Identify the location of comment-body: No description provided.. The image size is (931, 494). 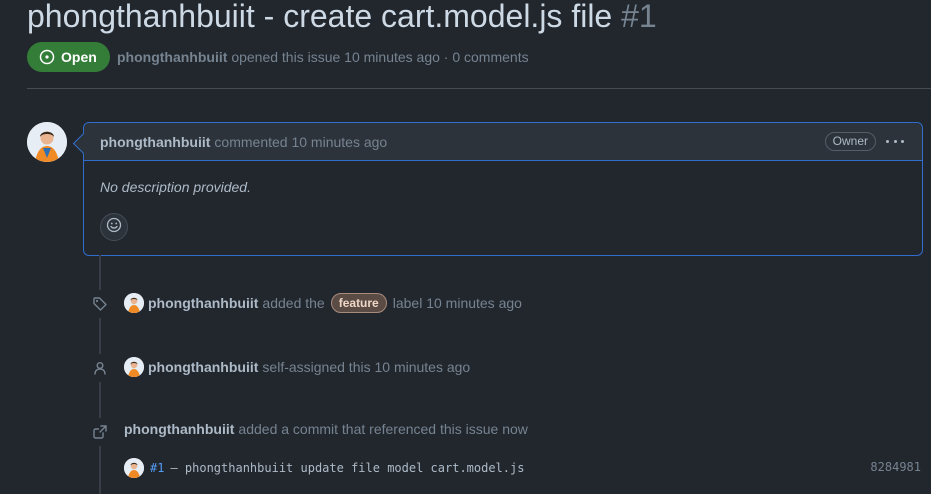
(175, 187).